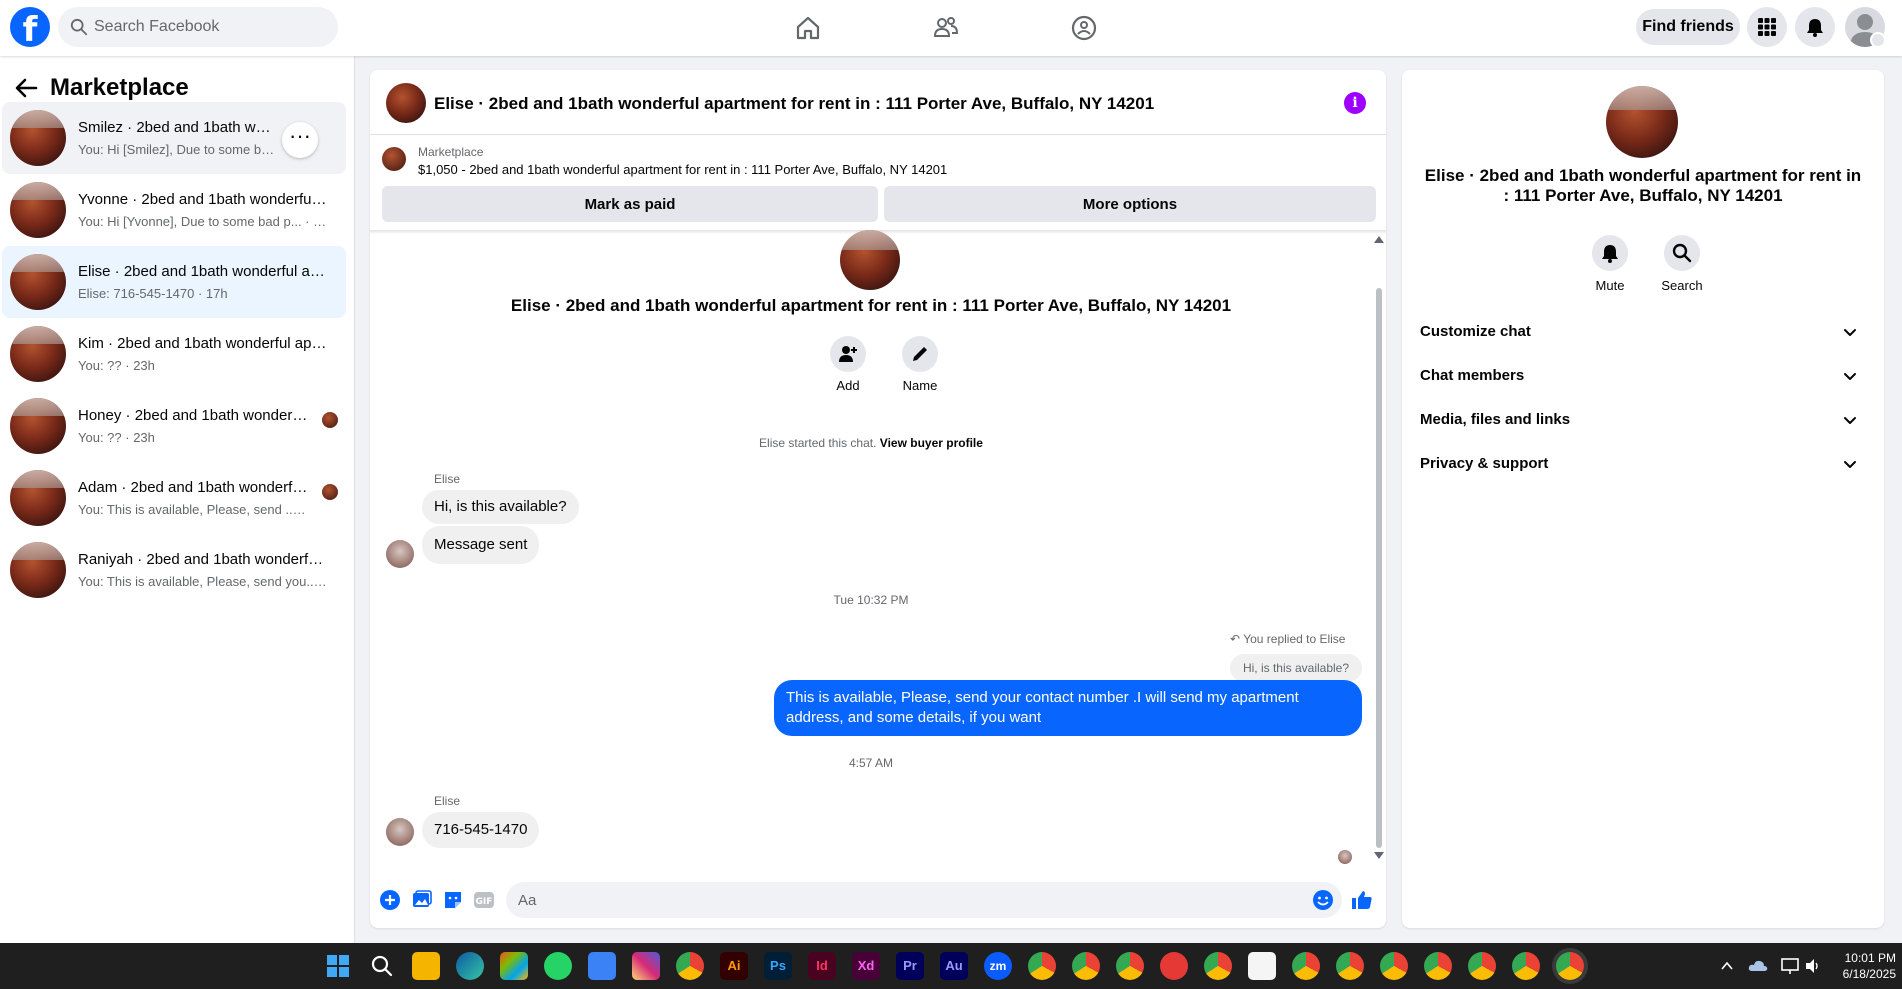 This screenshot has height=989, width=1902. I want to click on document-app-icon, so click(1262, 966).